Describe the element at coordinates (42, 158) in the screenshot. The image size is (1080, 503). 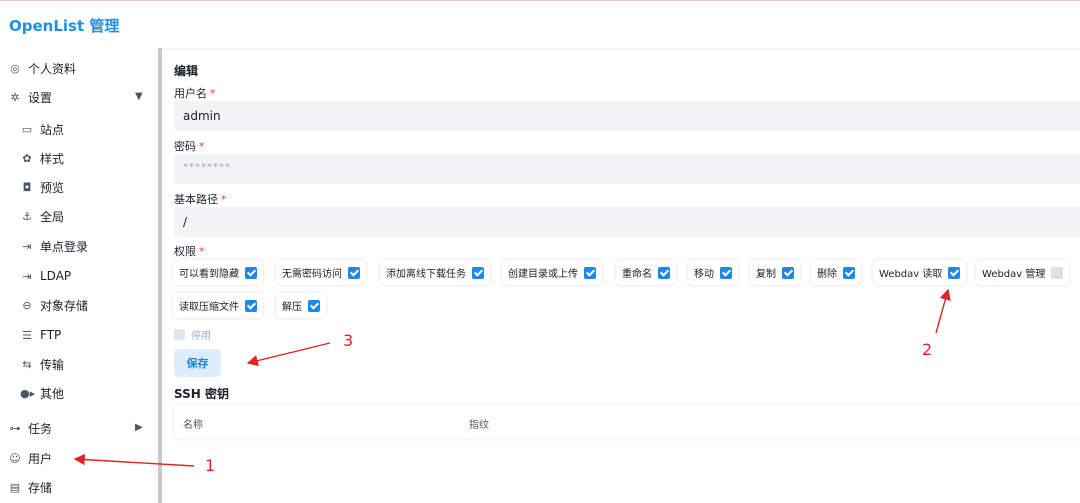
I see `sidebar-item-style: ✿ 样式` at that location.